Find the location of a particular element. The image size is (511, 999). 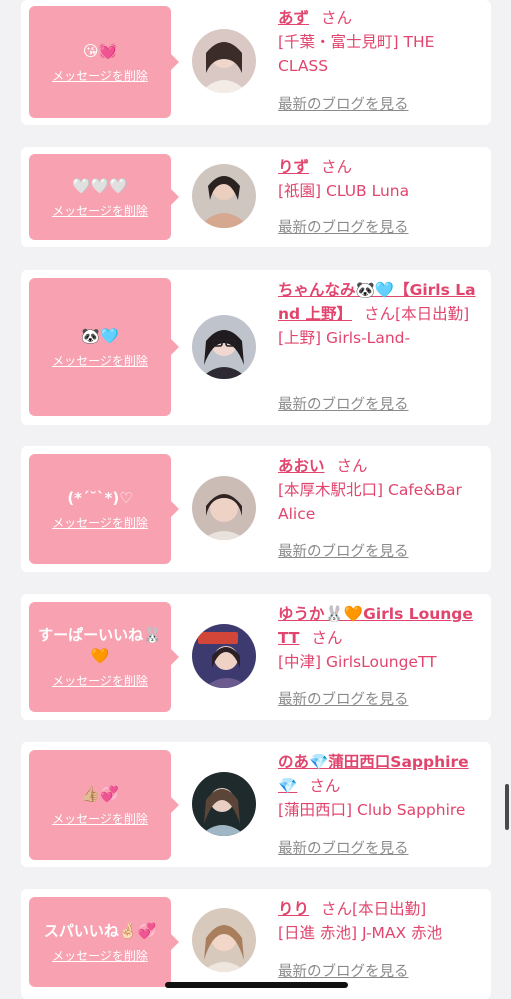

message-bubble: 🤍🤍🤍 メッセージを削除 is located at coordinates (104, 197).